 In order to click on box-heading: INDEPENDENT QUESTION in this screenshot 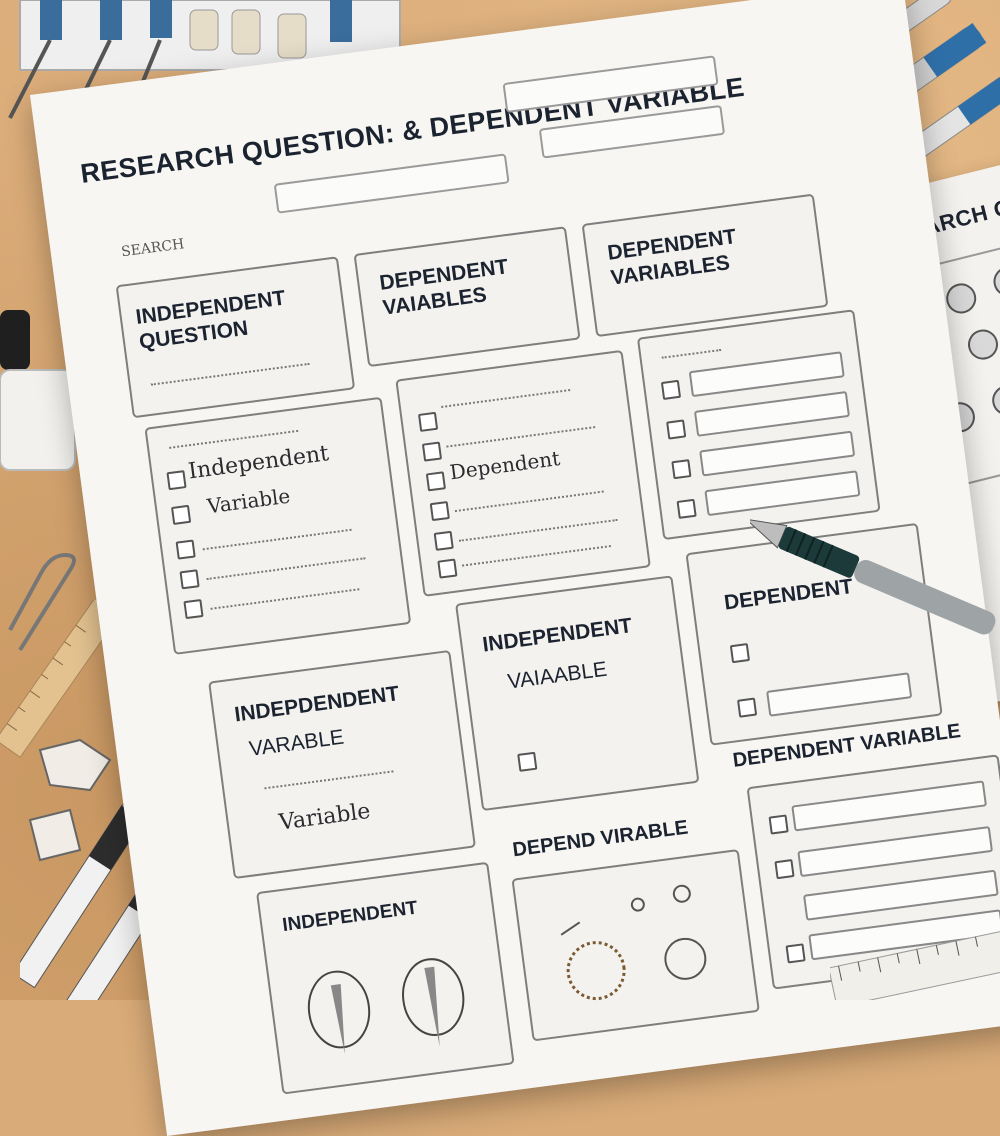, I will do `click(210, 320)`.